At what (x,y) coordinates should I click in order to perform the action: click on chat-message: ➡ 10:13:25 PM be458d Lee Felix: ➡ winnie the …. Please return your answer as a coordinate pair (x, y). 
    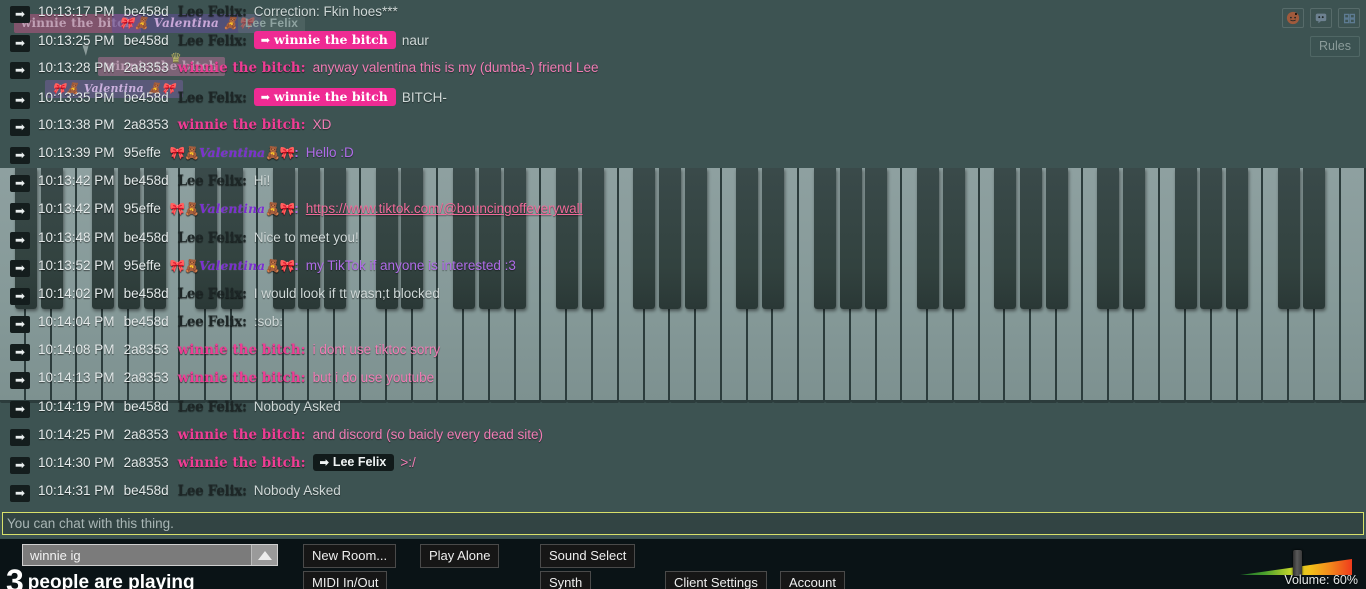
    Looking at the image, I should click on (683, 45).